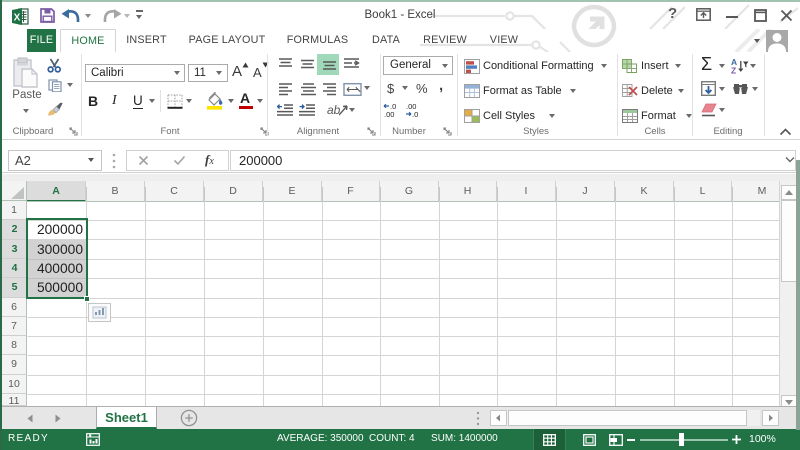  What do you see at coordinates (389, 113) in the screenshot?
I see `svg-text: .00` at bounding box center [389, 113].